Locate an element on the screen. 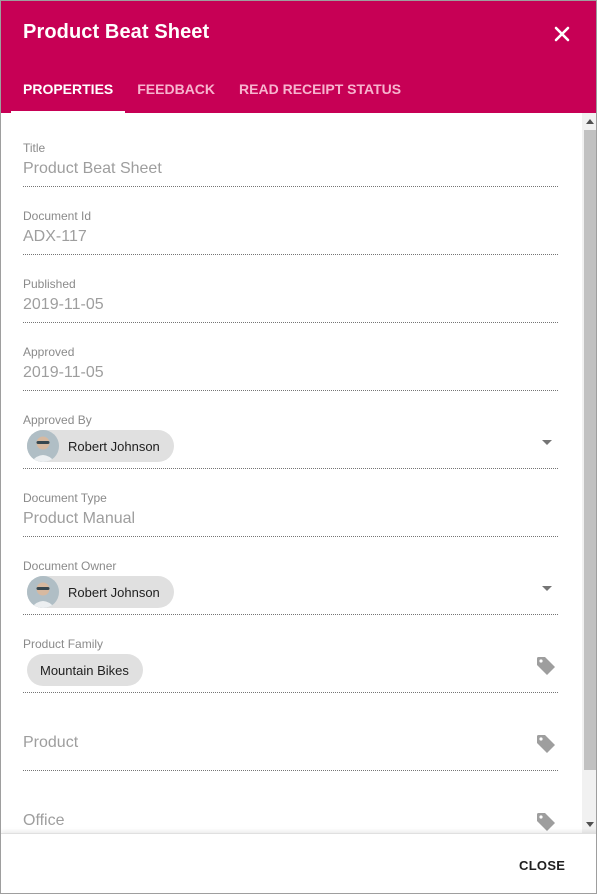 The width and height of the screenshot is (597, 894). field-label: Document Type is located at coordinates (65, 498).